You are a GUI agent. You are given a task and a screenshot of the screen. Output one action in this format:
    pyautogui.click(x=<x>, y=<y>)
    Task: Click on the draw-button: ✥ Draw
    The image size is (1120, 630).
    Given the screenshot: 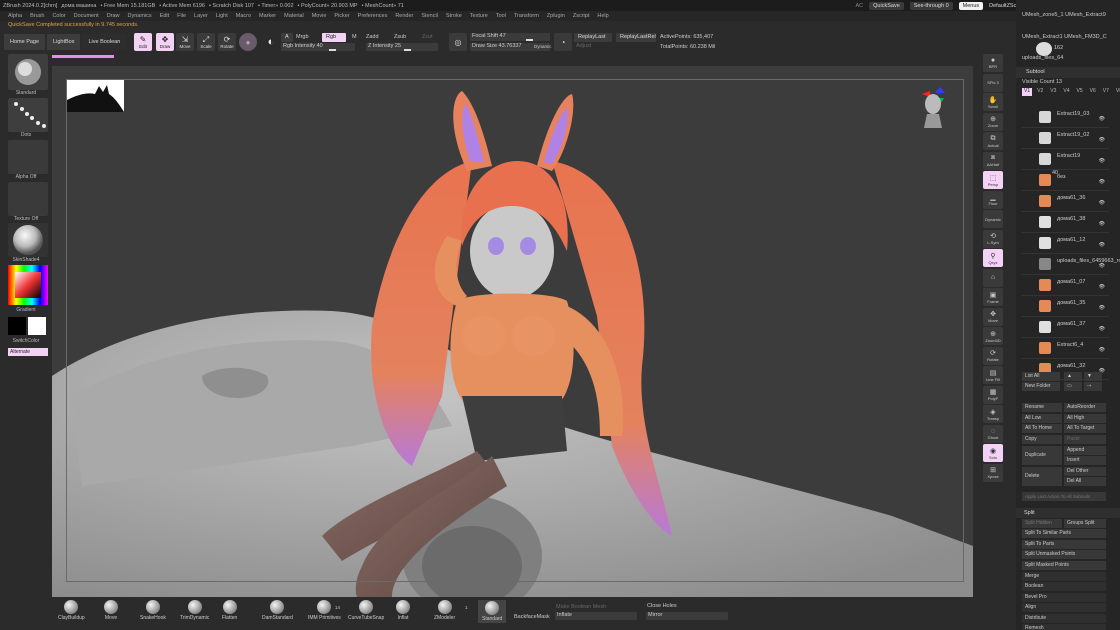 What is the action you would take?
    pyautogui.click(x=165, y=42)
    